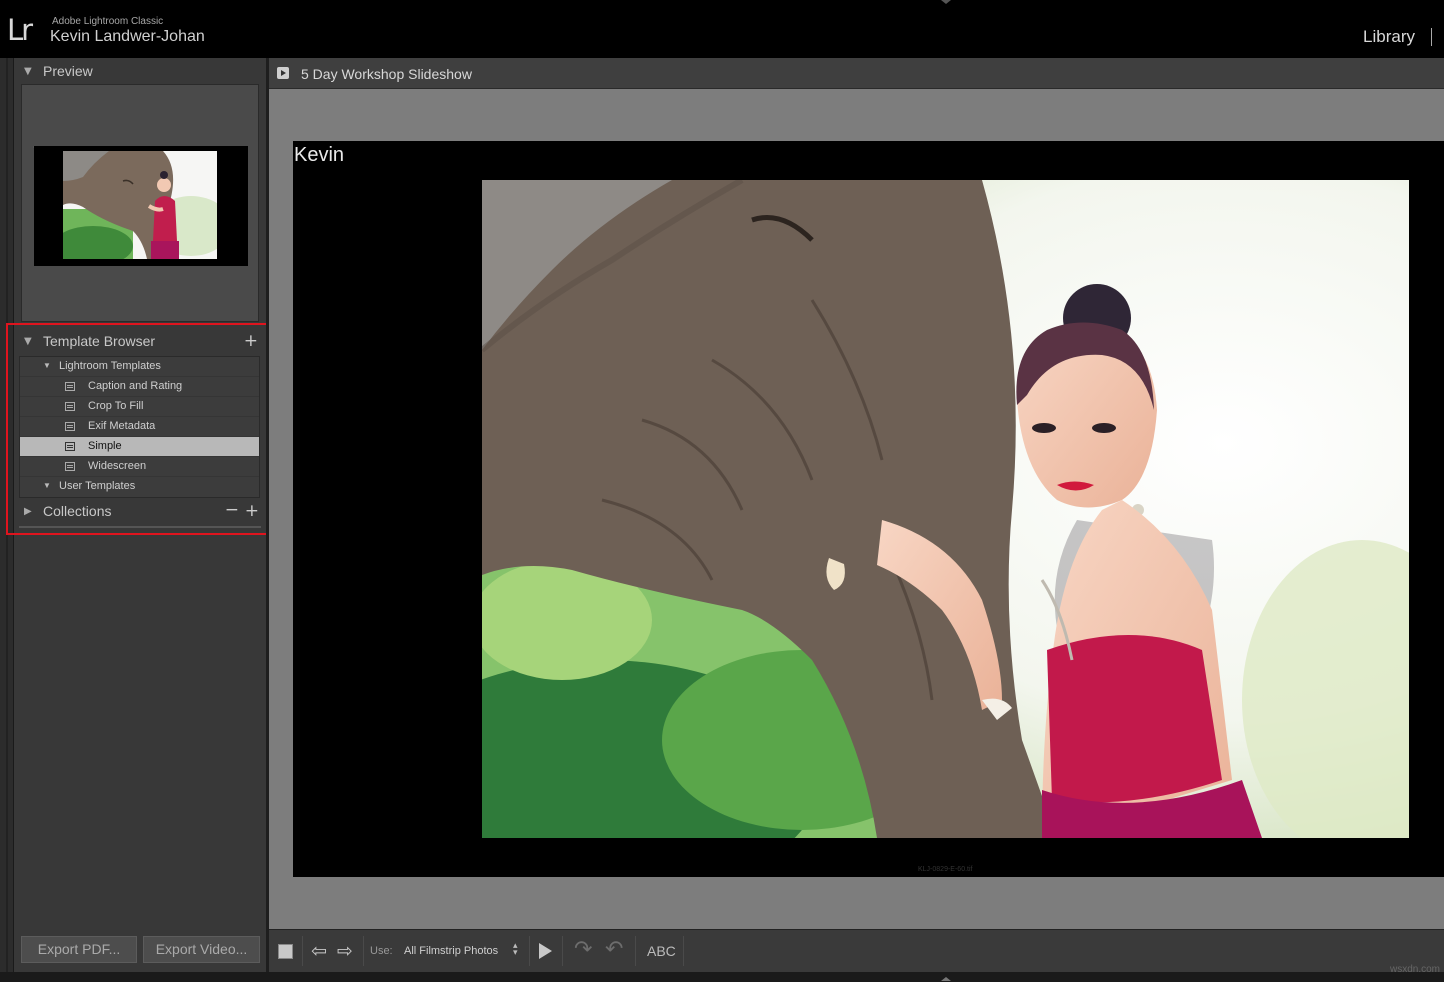 The width and height of the screenshot is (1444, 982). What do you see at coordinates (110, 366) in the screenshot?
I see `folder-label: Lightroom Templates` at bounding box center [110, 366].